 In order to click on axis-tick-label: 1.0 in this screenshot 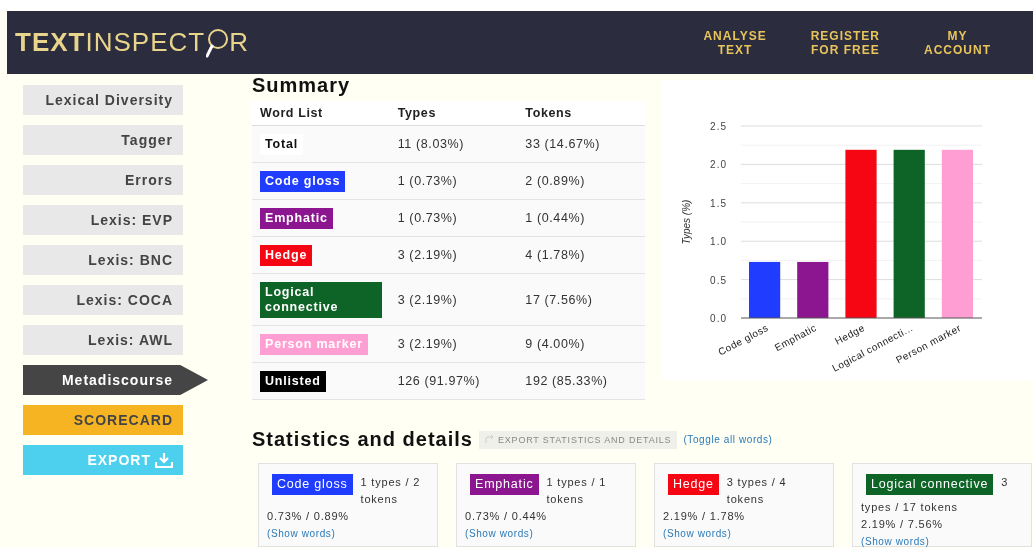, I will do `click(718, 242)`.